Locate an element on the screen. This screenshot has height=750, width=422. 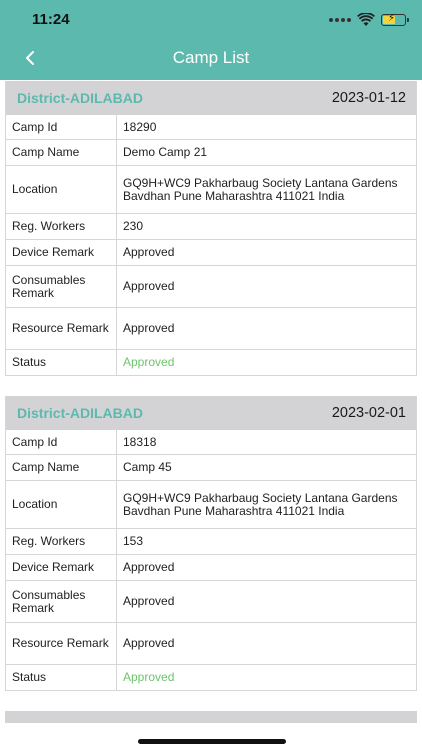
status-icons: ⚡ is located at coordinates (369, 20).